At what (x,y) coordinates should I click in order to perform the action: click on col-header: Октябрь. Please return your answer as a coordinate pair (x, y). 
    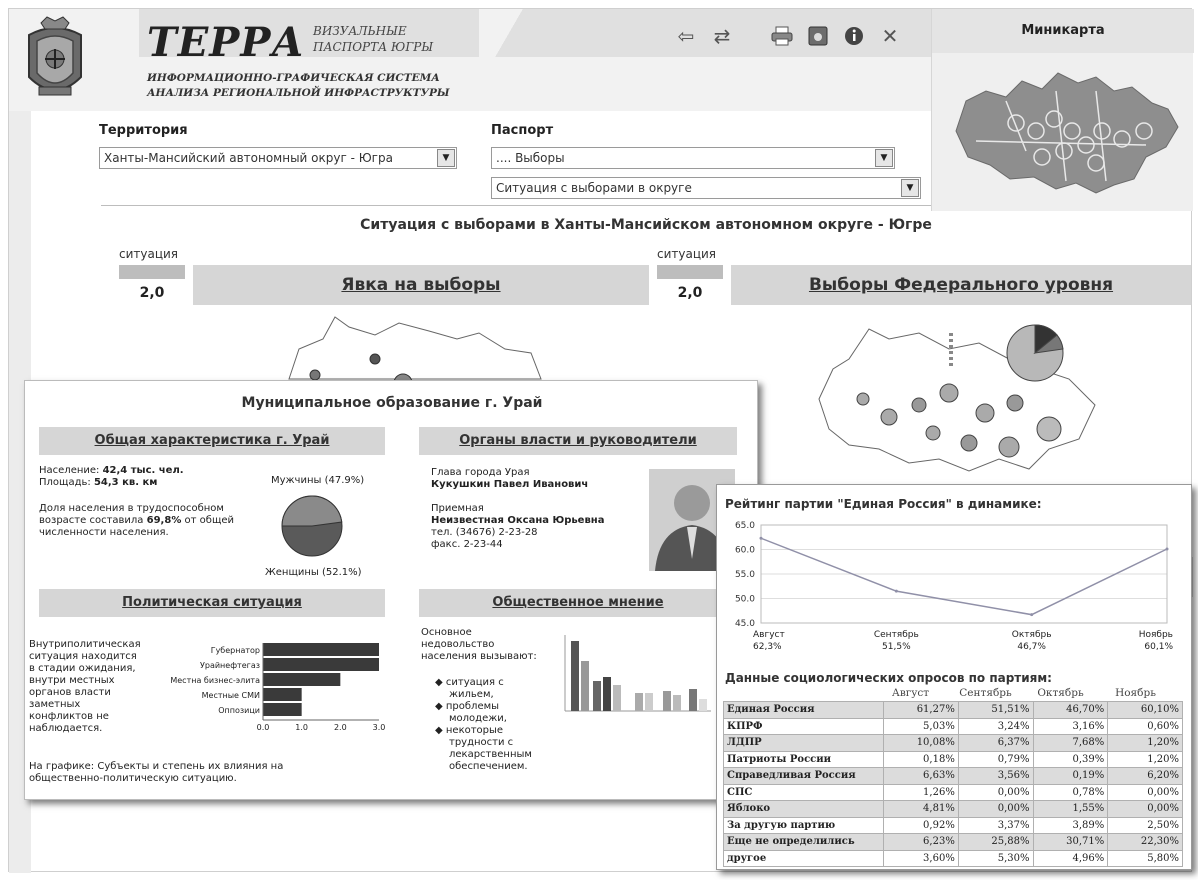
    Looking at the image, I should click on (1060, 693).